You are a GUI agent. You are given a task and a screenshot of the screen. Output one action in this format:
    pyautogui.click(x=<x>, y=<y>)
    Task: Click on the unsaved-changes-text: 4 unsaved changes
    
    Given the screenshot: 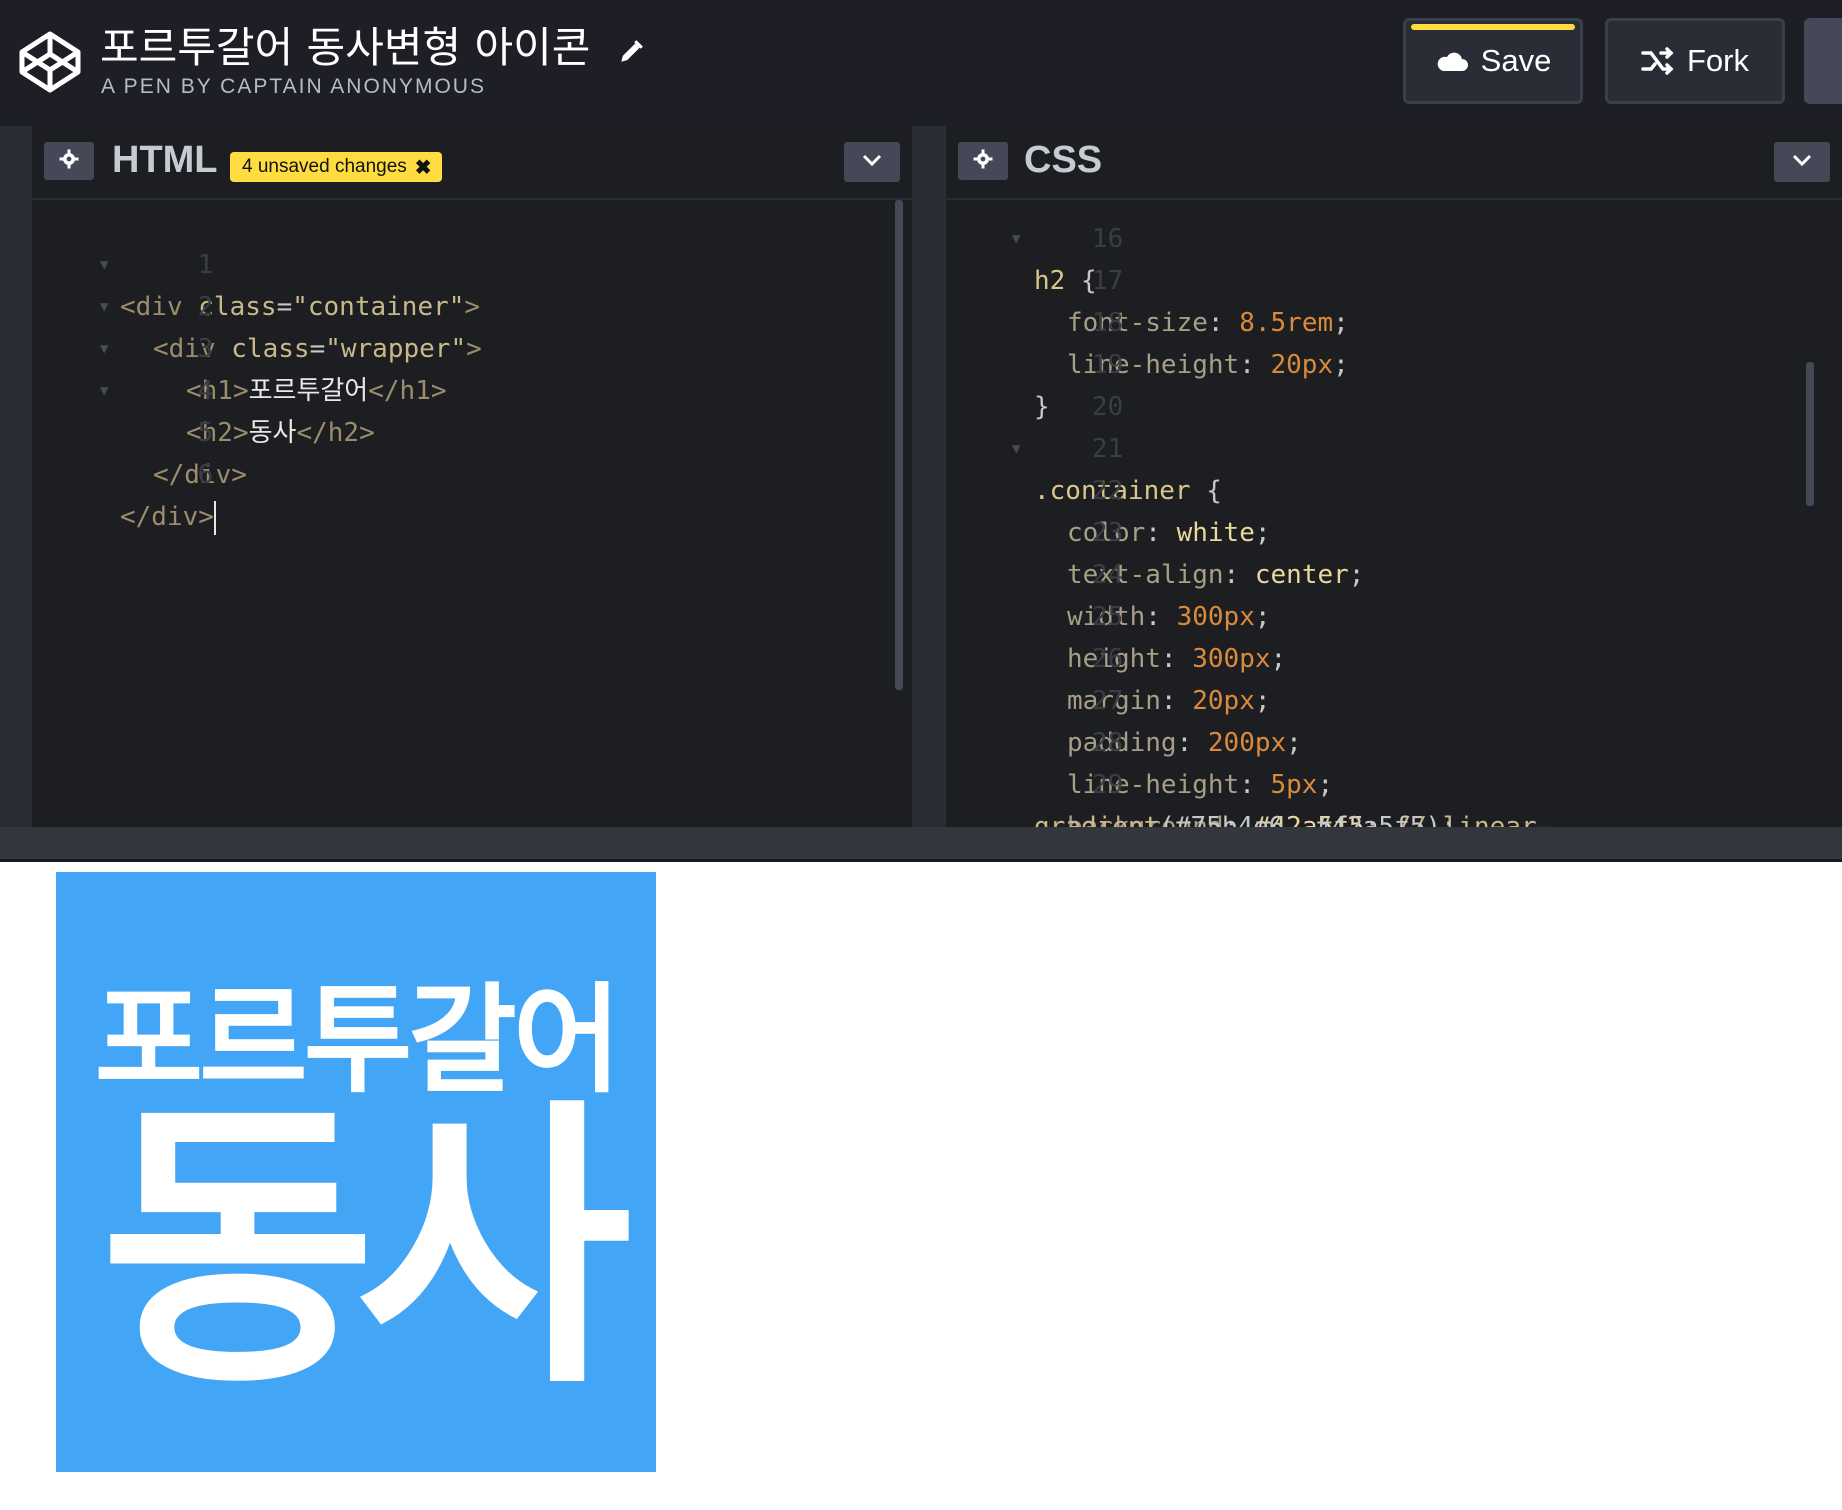 What is the action you would take?
    pyautogui.click(x=324, y=166)
    